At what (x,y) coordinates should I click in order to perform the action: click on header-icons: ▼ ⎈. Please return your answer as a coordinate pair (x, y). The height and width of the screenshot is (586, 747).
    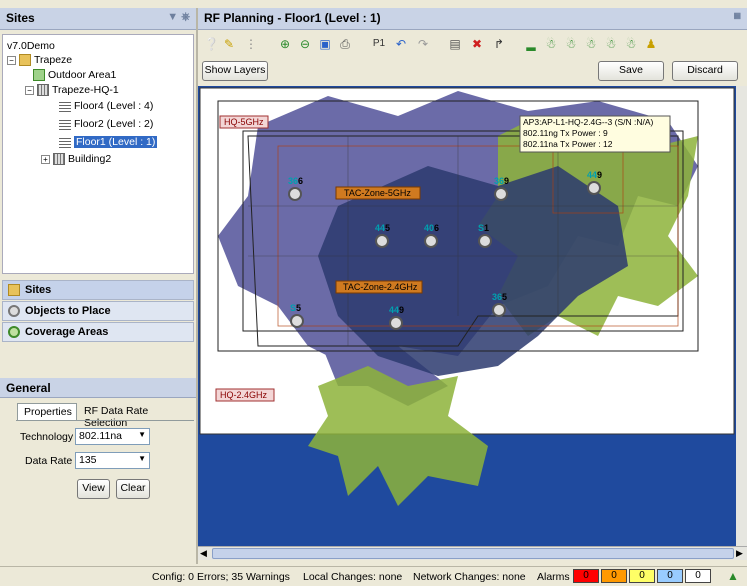
    Looking at the image, I should click on (178, 17).